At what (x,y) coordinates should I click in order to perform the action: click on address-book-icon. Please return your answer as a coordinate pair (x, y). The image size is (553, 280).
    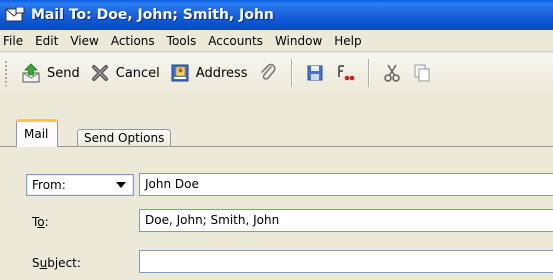
    Looking at the image, I should click on (180, 73).